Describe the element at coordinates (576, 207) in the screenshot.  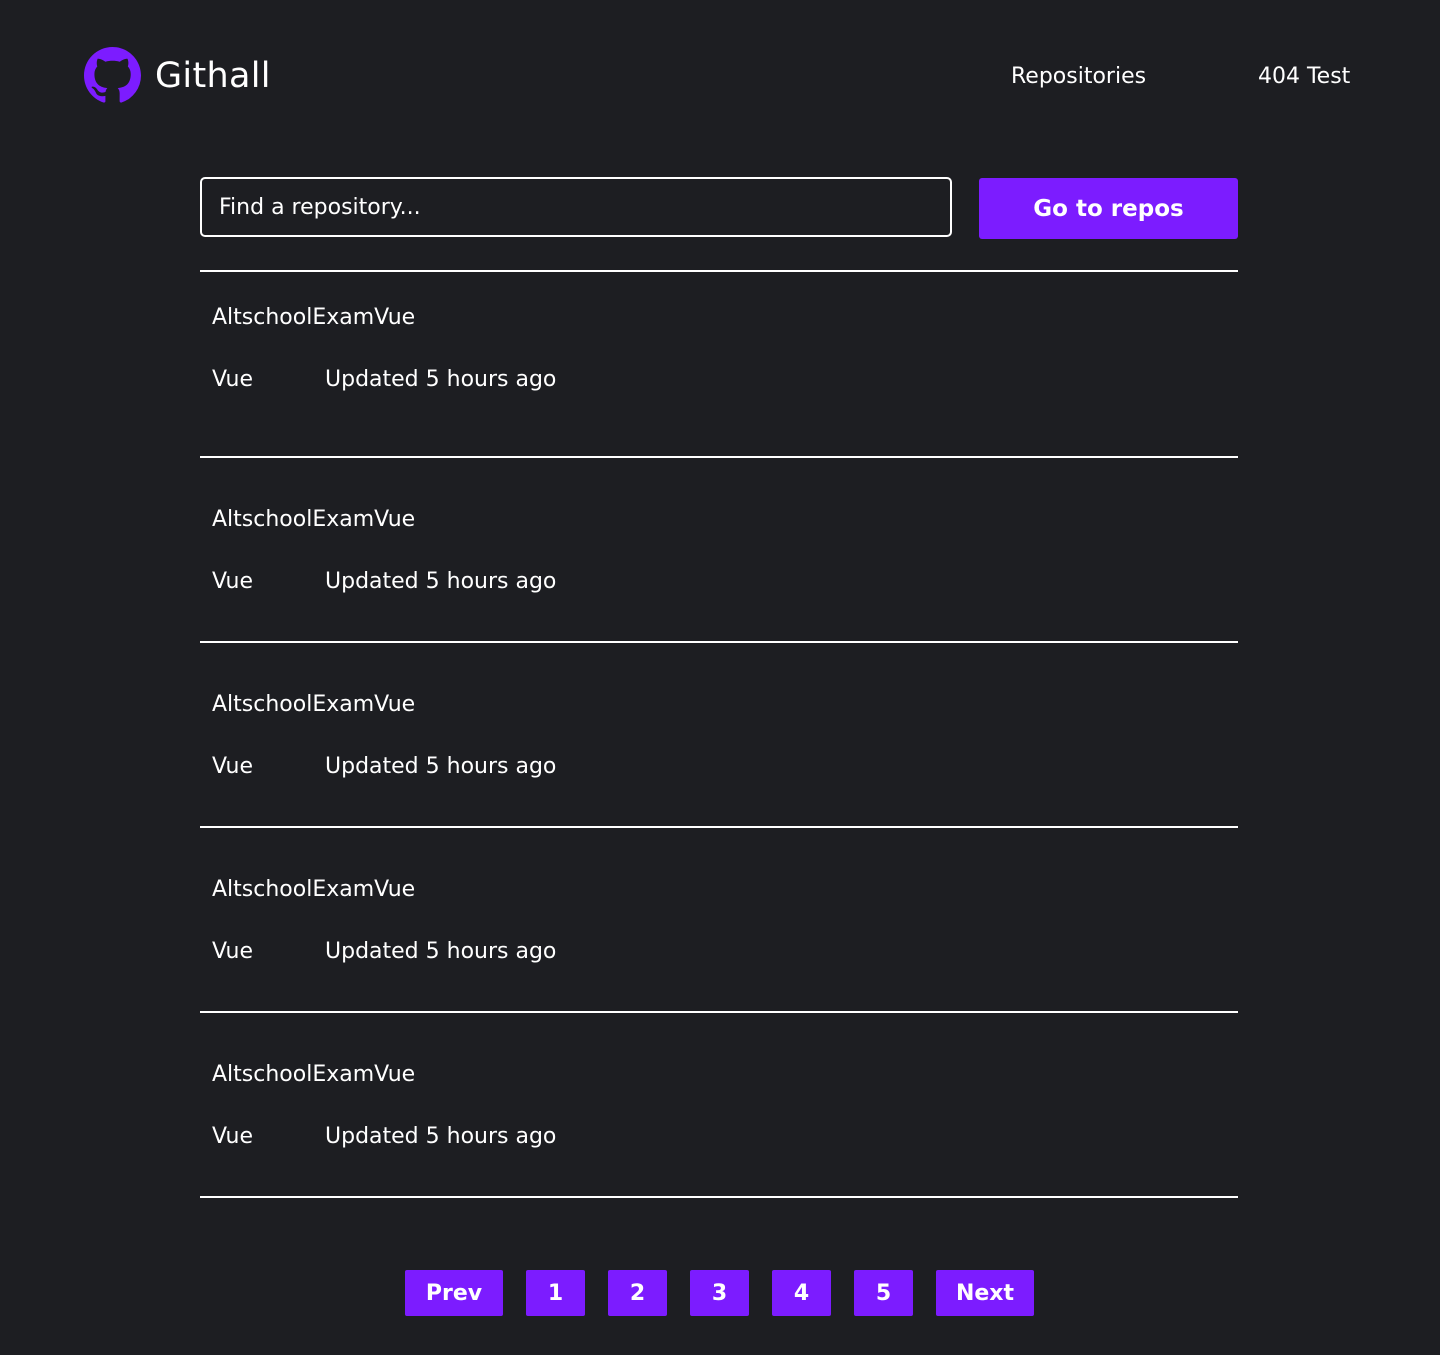
I see `search-input` at that location.